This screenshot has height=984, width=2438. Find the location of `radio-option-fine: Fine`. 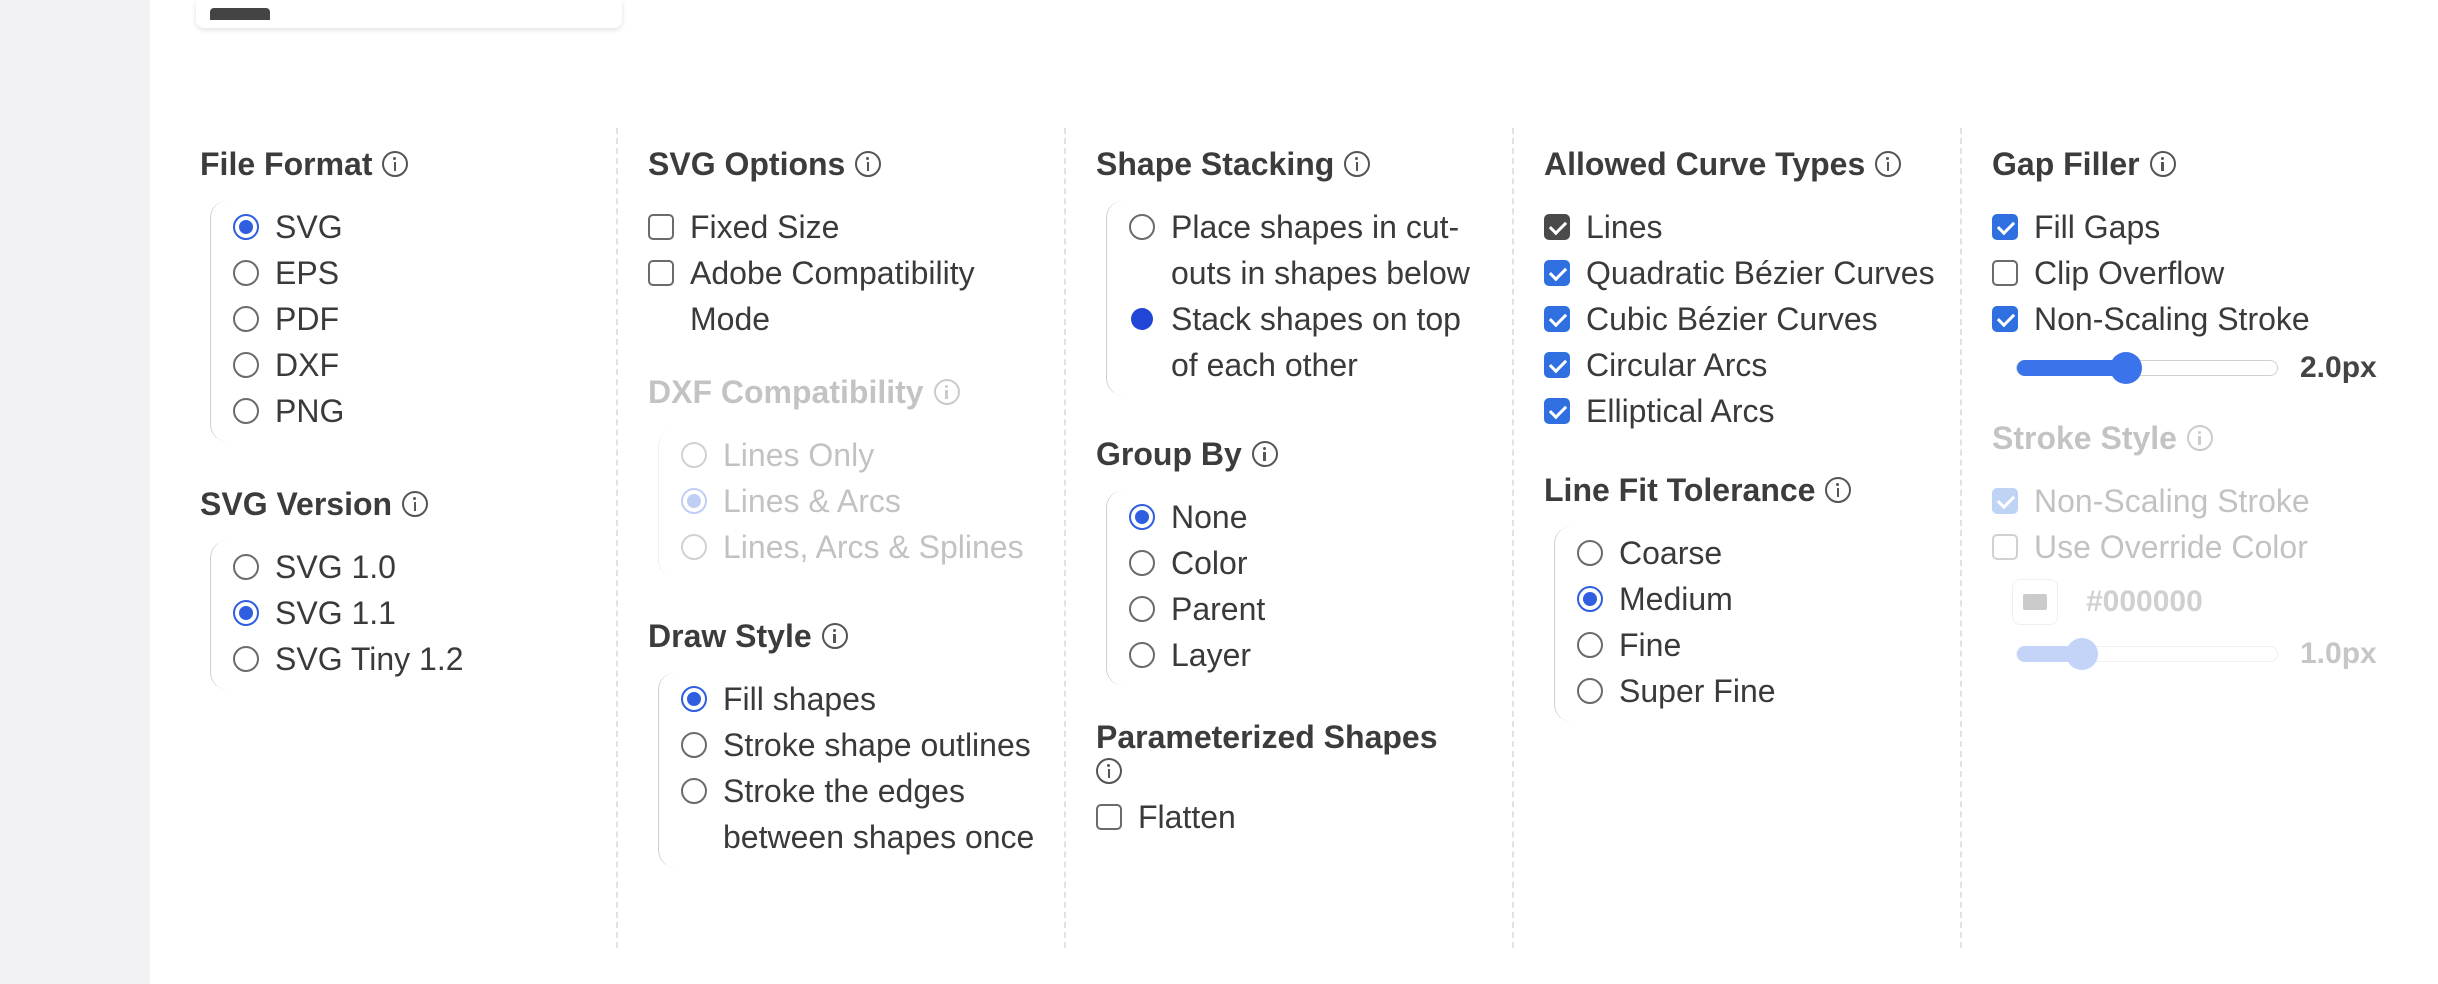

radio-option-fine: Fine is located at coordinates (1760, 645).